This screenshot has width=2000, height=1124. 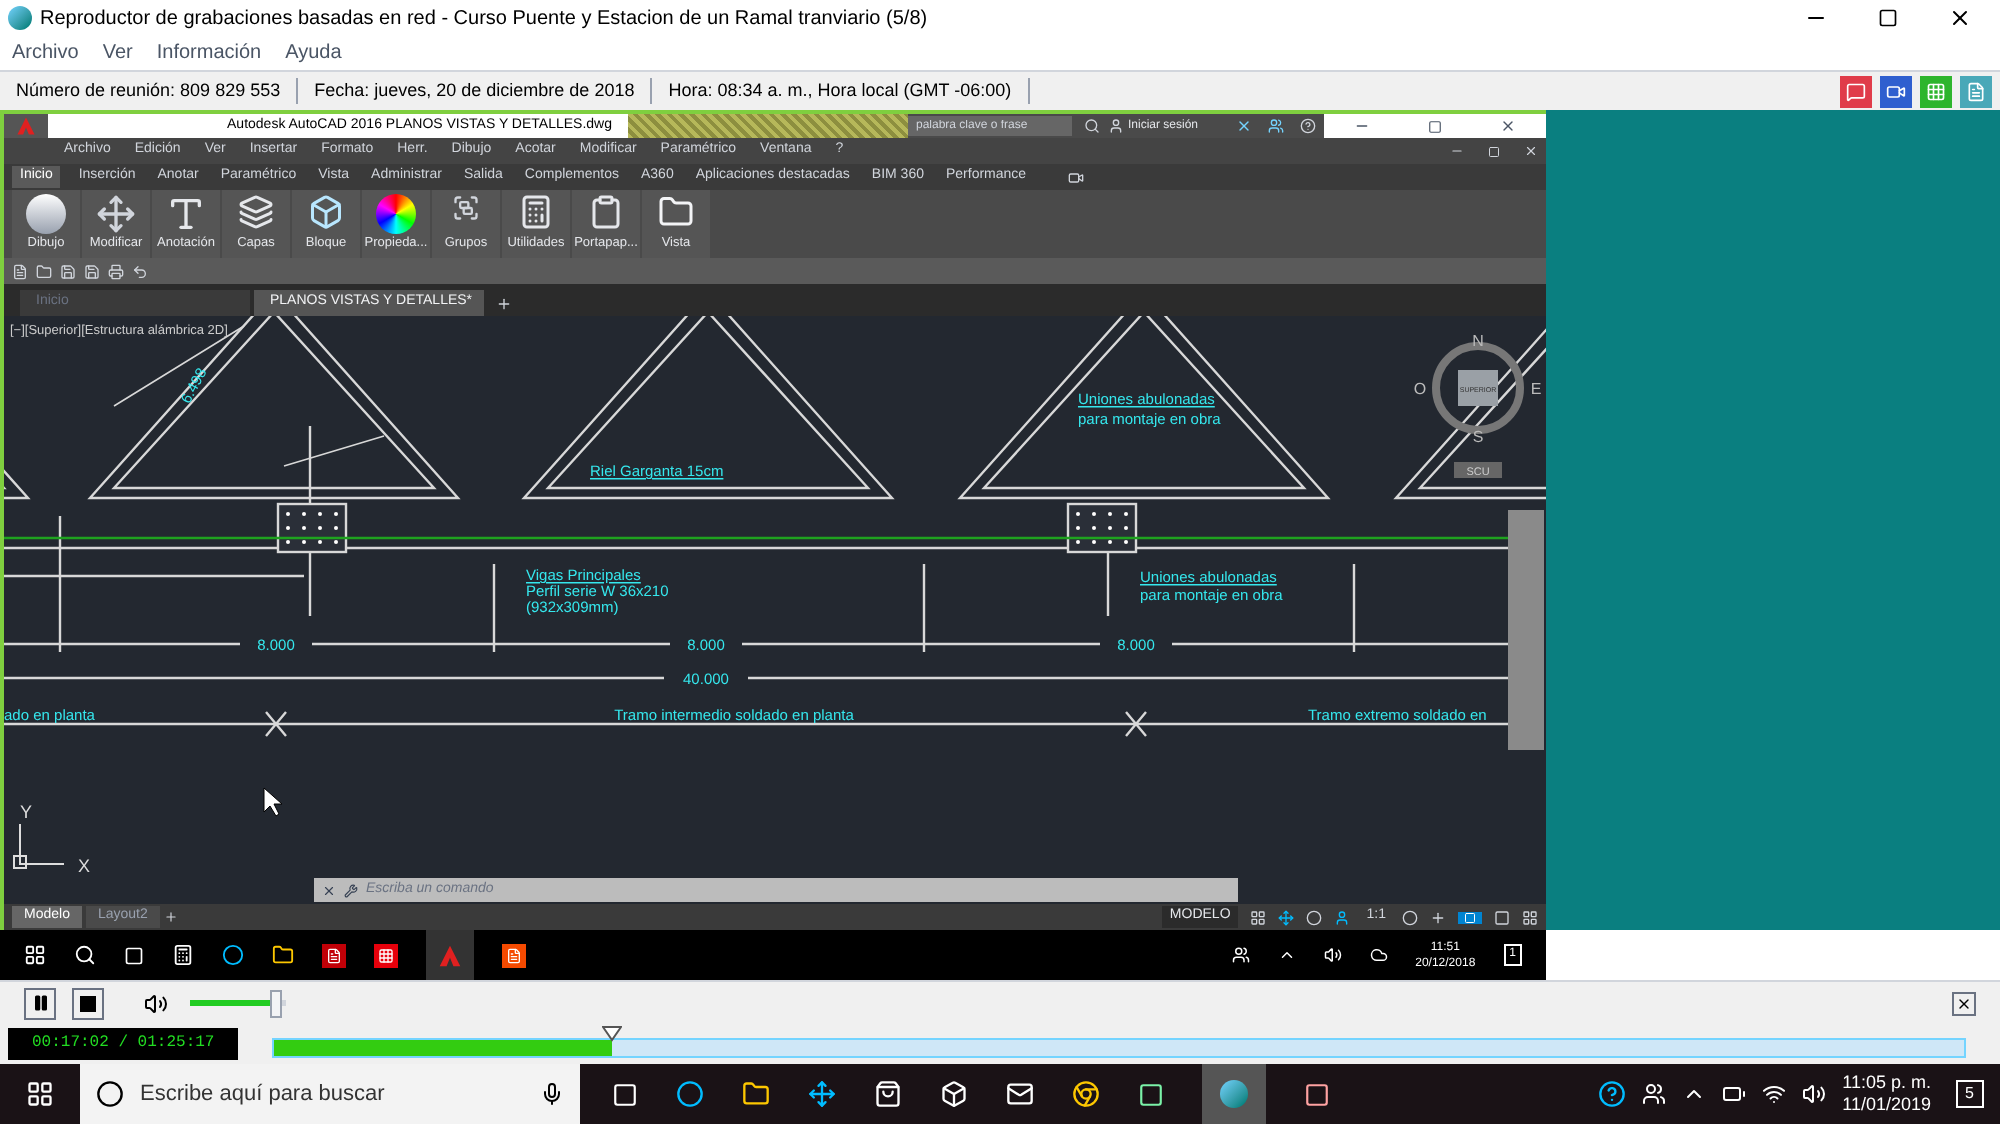 I want to click on add-tab-icon, so click(x=170, y=917).